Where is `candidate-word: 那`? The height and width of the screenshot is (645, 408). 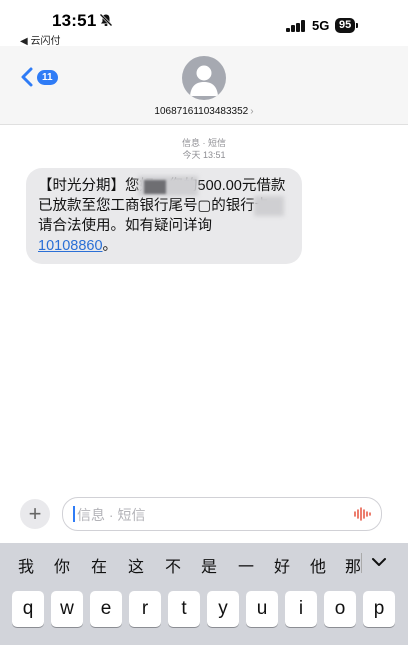
candidate-word: 那 is located at coordinates (353, 565).